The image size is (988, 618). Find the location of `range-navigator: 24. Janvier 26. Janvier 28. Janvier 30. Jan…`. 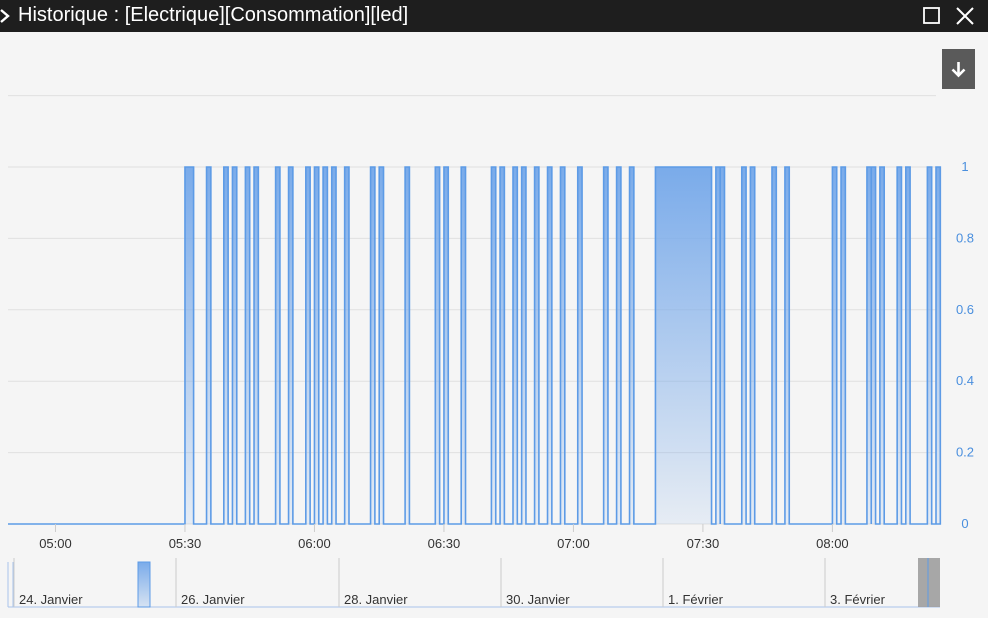

range-navigator: 24. Janvier 26. Janvier 28. Janvier 30. Jan… is located at coordinates (473, 583).